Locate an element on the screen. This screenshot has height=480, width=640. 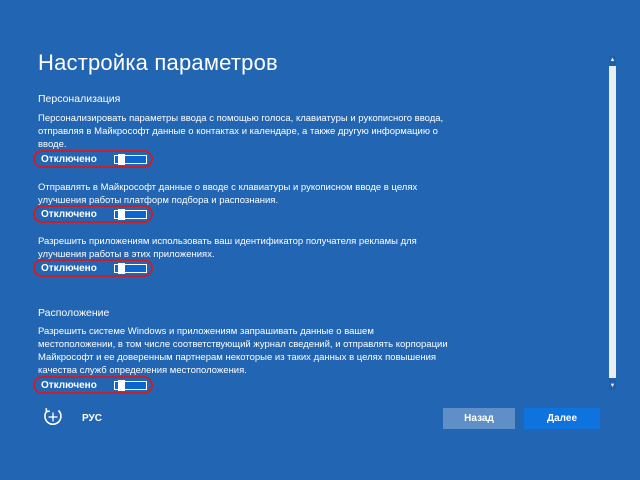
toggle-switch-advertising-id is located at coordinates (130, 268).